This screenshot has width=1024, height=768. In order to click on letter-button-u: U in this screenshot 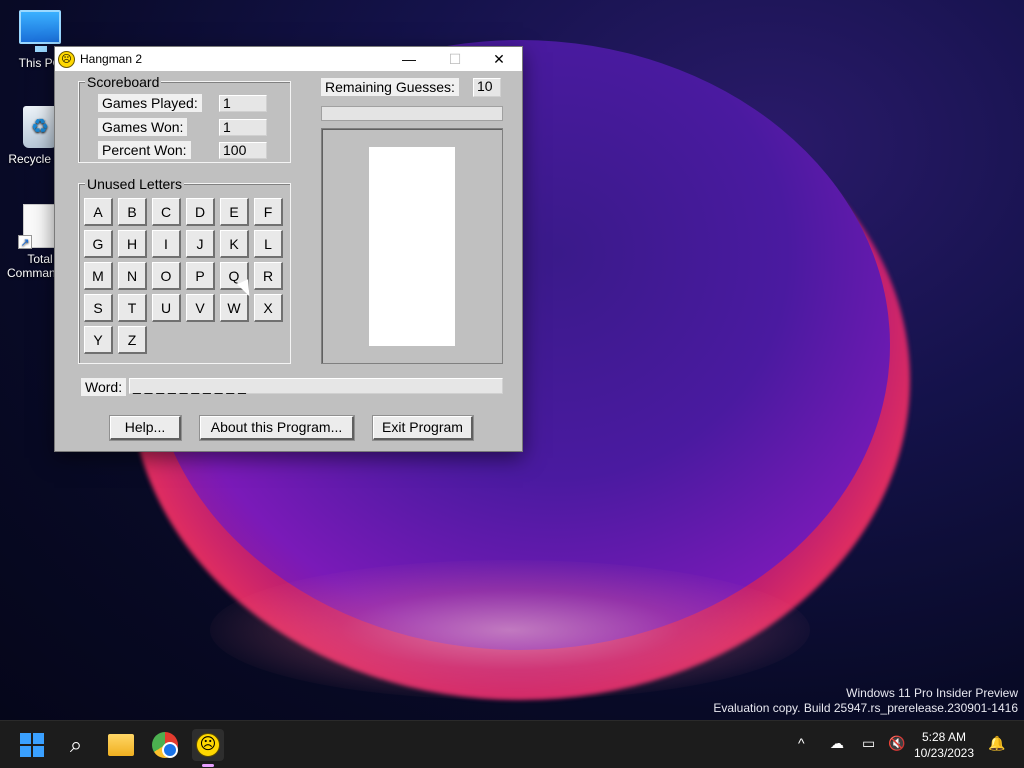, I will do `click(166, 308)`.